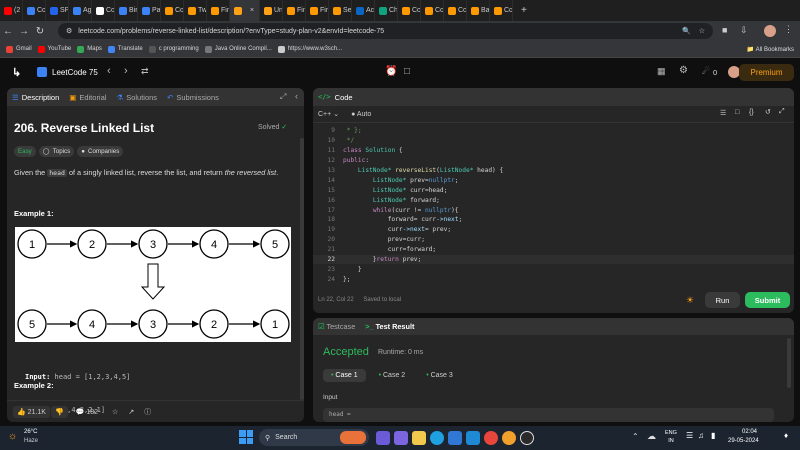 This screenshot has height=450, width=800. What do you see at coordinates (363, 10) in the screenshot?
I see `browser-tab: Ac` at bounding box center [363, 10].